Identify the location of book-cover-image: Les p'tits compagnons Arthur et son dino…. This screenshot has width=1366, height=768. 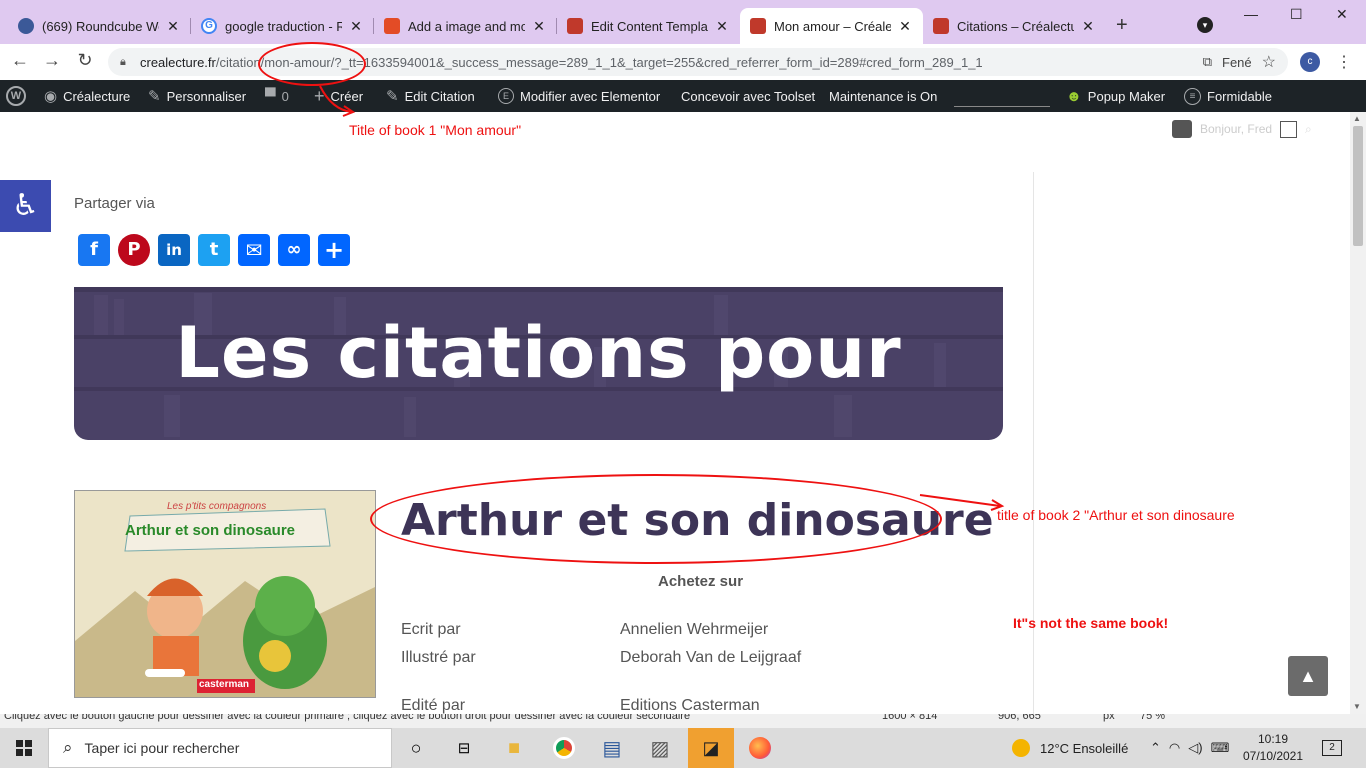
(225, 594).